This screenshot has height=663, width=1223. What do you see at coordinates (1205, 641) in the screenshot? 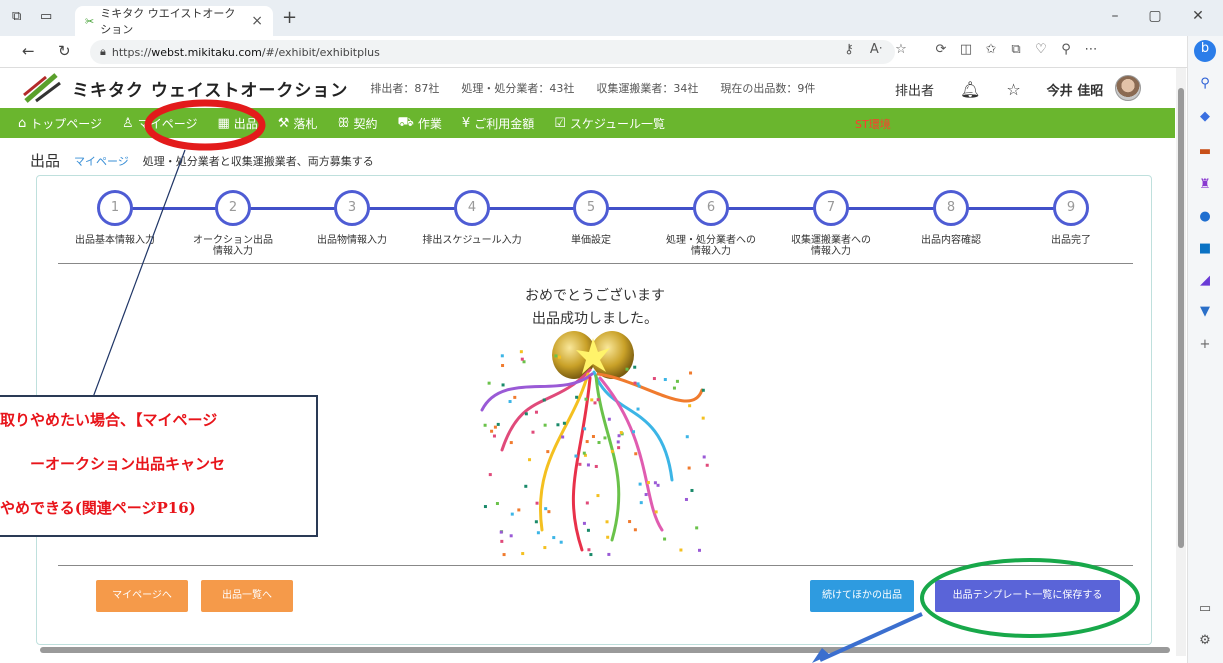
I see `settings-gear-icon: ⚙` at bounding box center [1205, 641].